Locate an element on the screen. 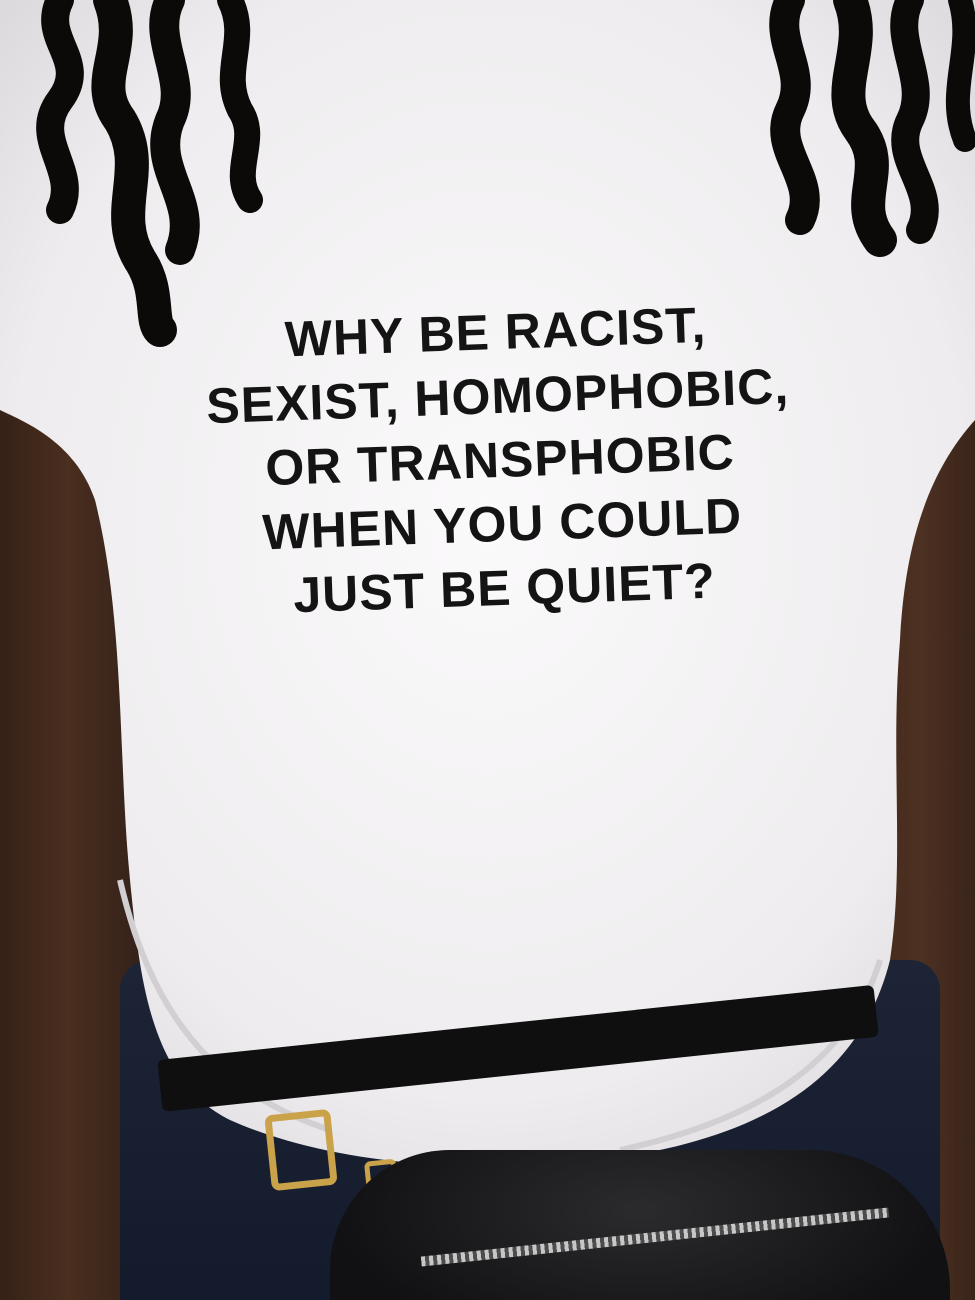 This screenshot has height=1300, width=975. belt-buckle is located at coordinates (301, 1150).